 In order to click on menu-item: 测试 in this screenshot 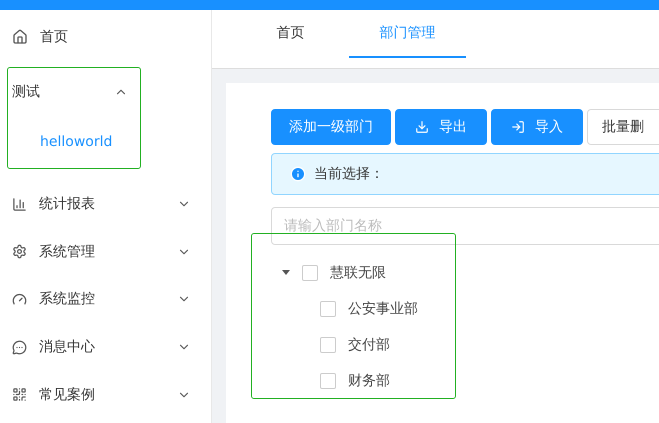, I will do `click(74, 92)`.